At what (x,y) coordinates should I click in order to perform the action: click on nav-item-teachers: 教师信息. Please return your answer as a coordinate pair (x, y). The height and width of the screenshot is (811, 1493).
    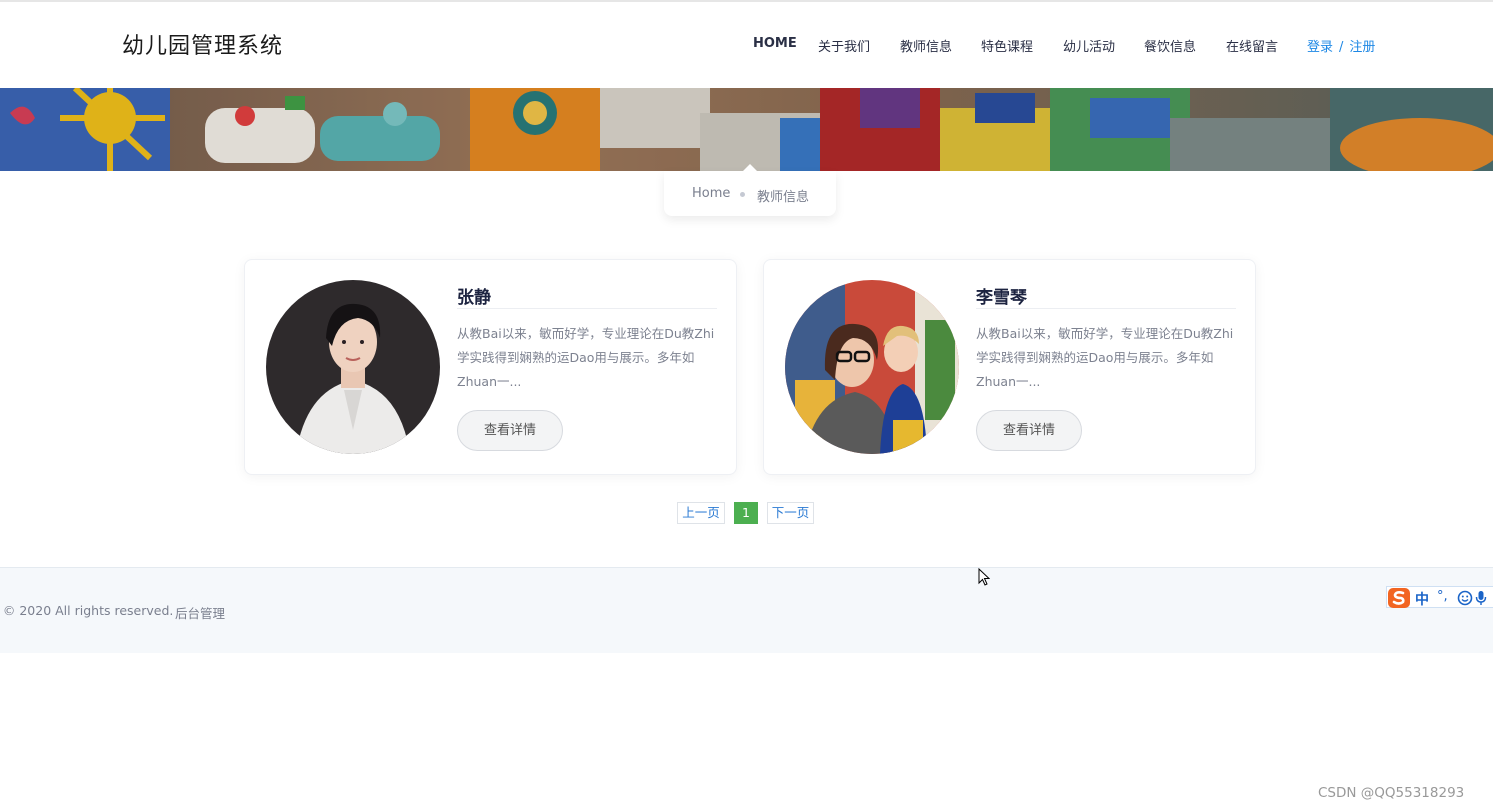
    Looking at the image, I should click on (926, 45).